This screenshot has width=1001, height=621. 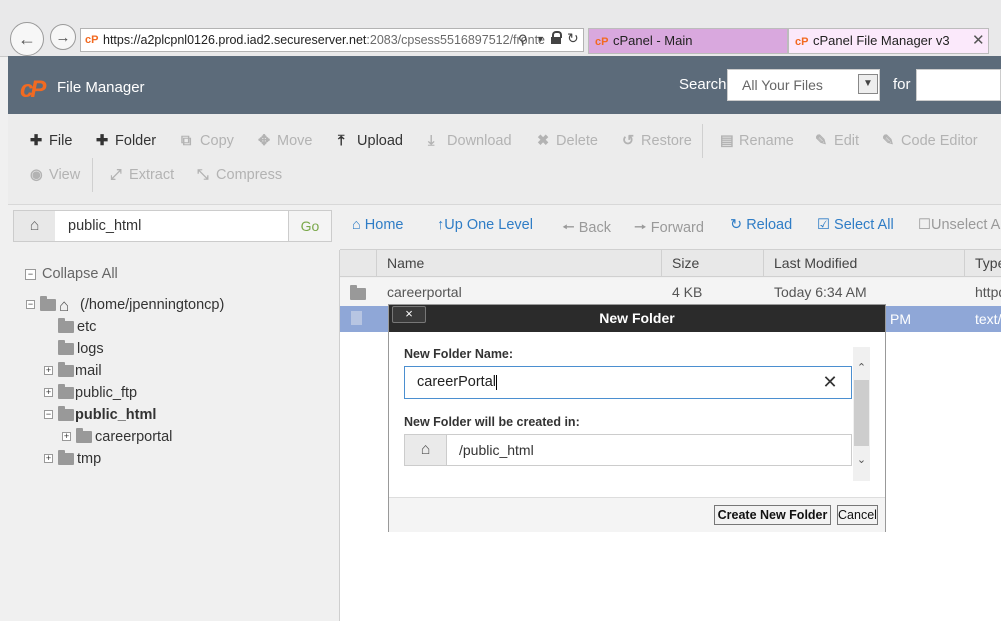 I want to click on tree-item-public-ftp: public_ftp, so click(x=106, y=393).